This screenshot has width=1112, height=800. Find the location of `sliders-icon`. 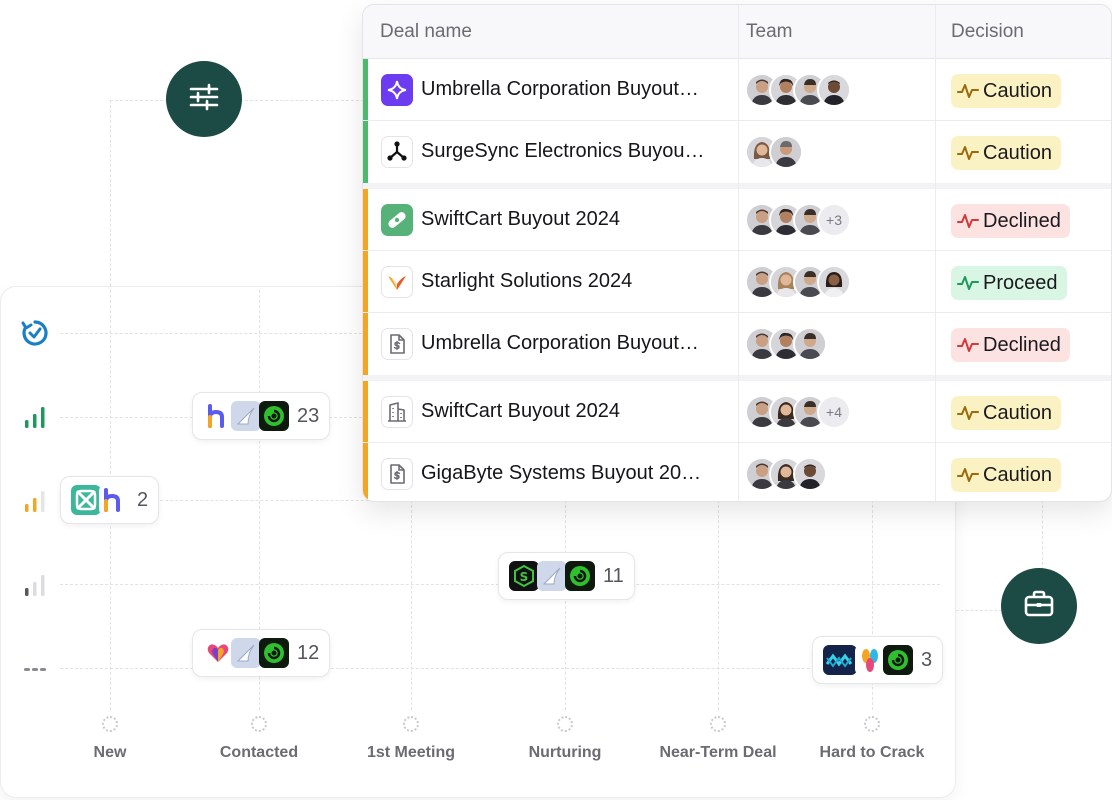

sliders-icon is located at coordinates (204, 99).